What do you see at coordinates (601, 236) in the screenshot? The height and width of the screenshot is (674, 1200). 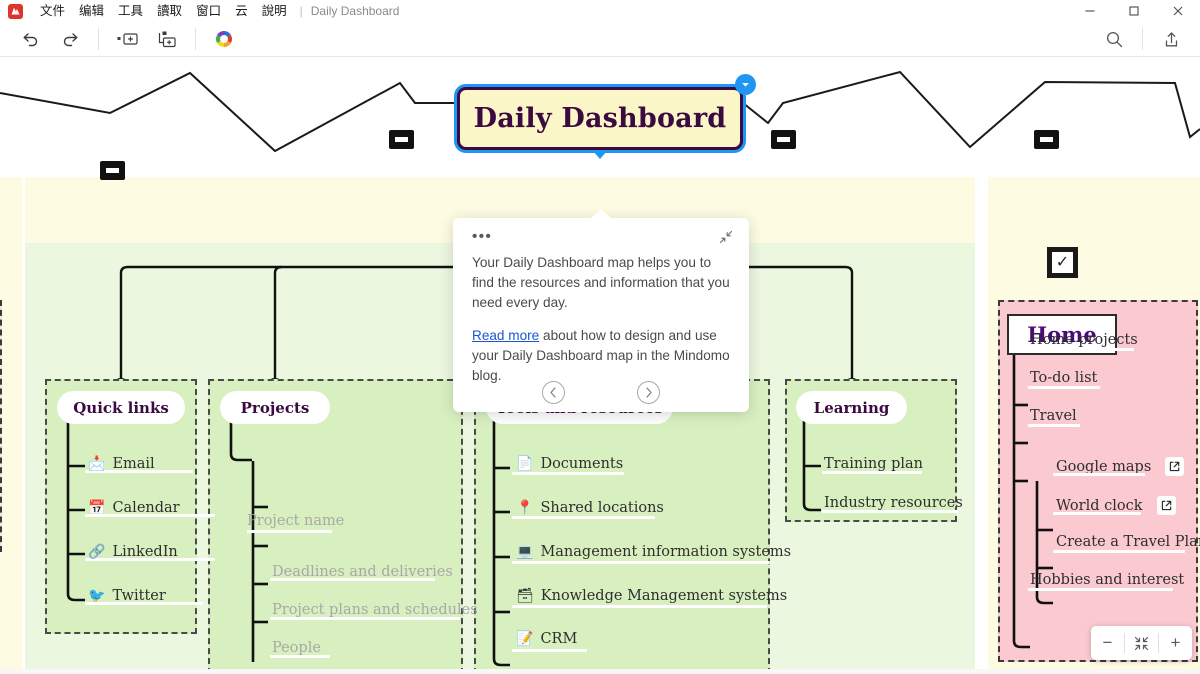 I see `more-dots-icon: •••` at bounding box center [601, 236].